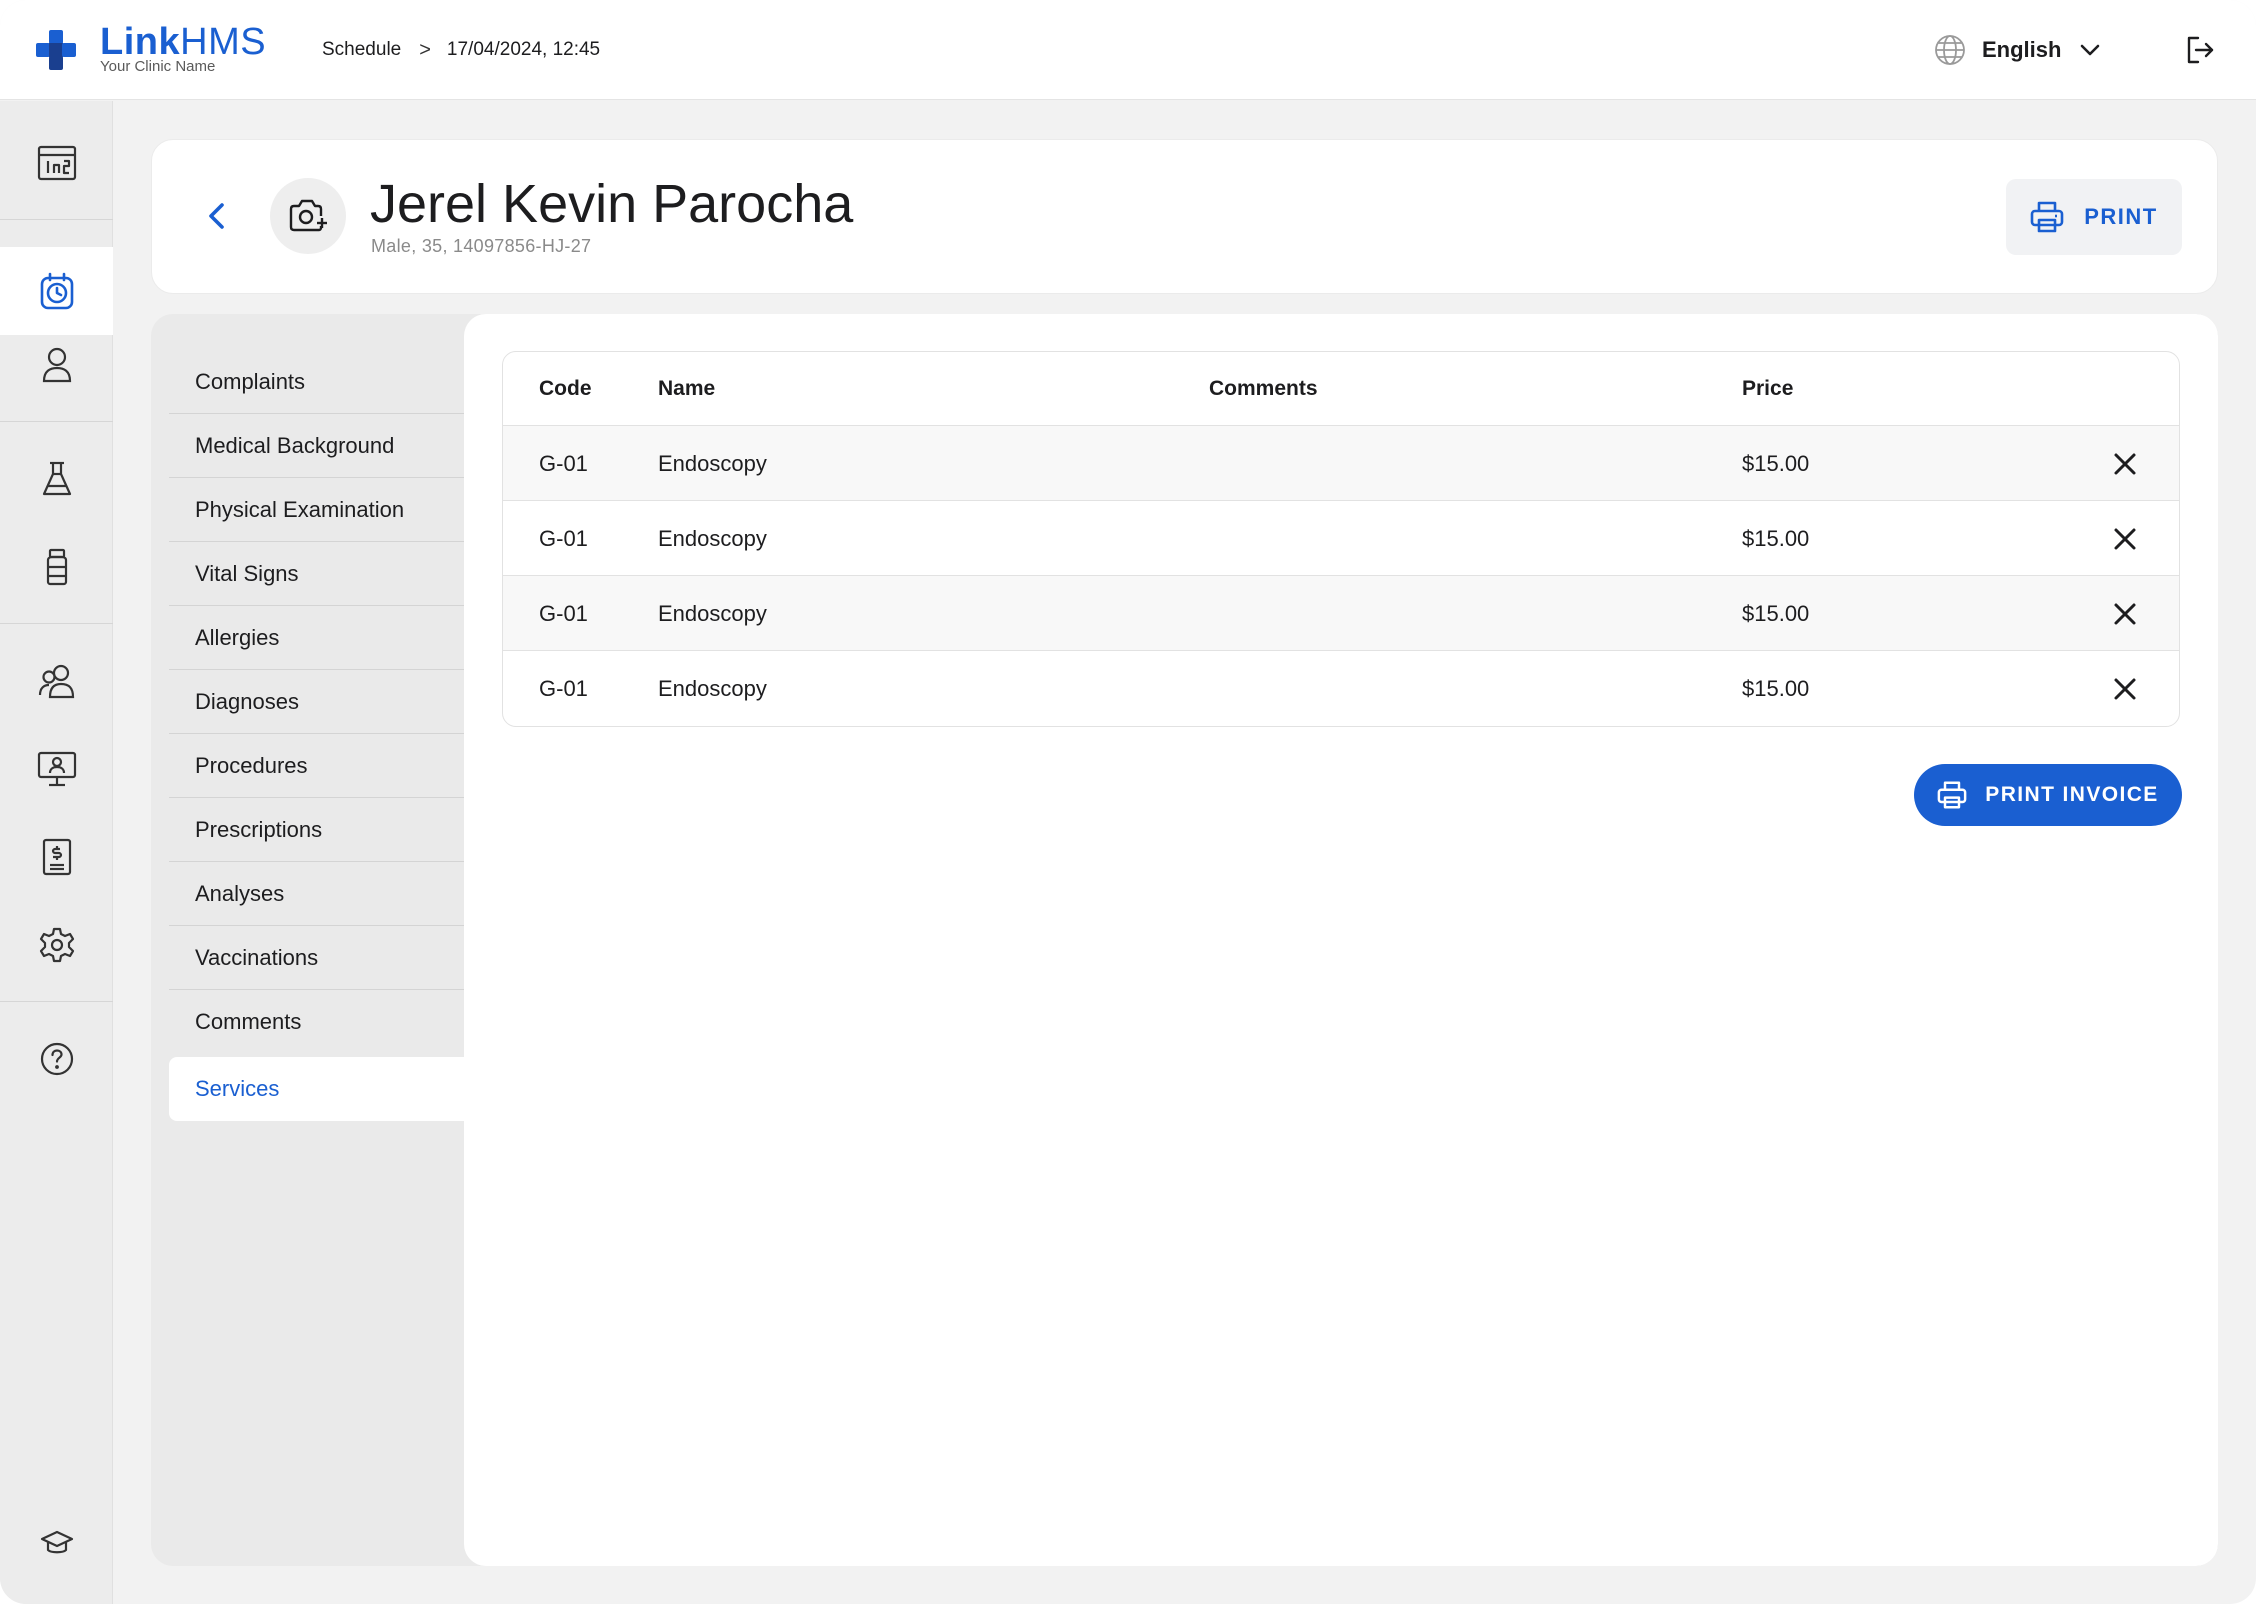  I want to click on nav-rail, so click(56, 852).